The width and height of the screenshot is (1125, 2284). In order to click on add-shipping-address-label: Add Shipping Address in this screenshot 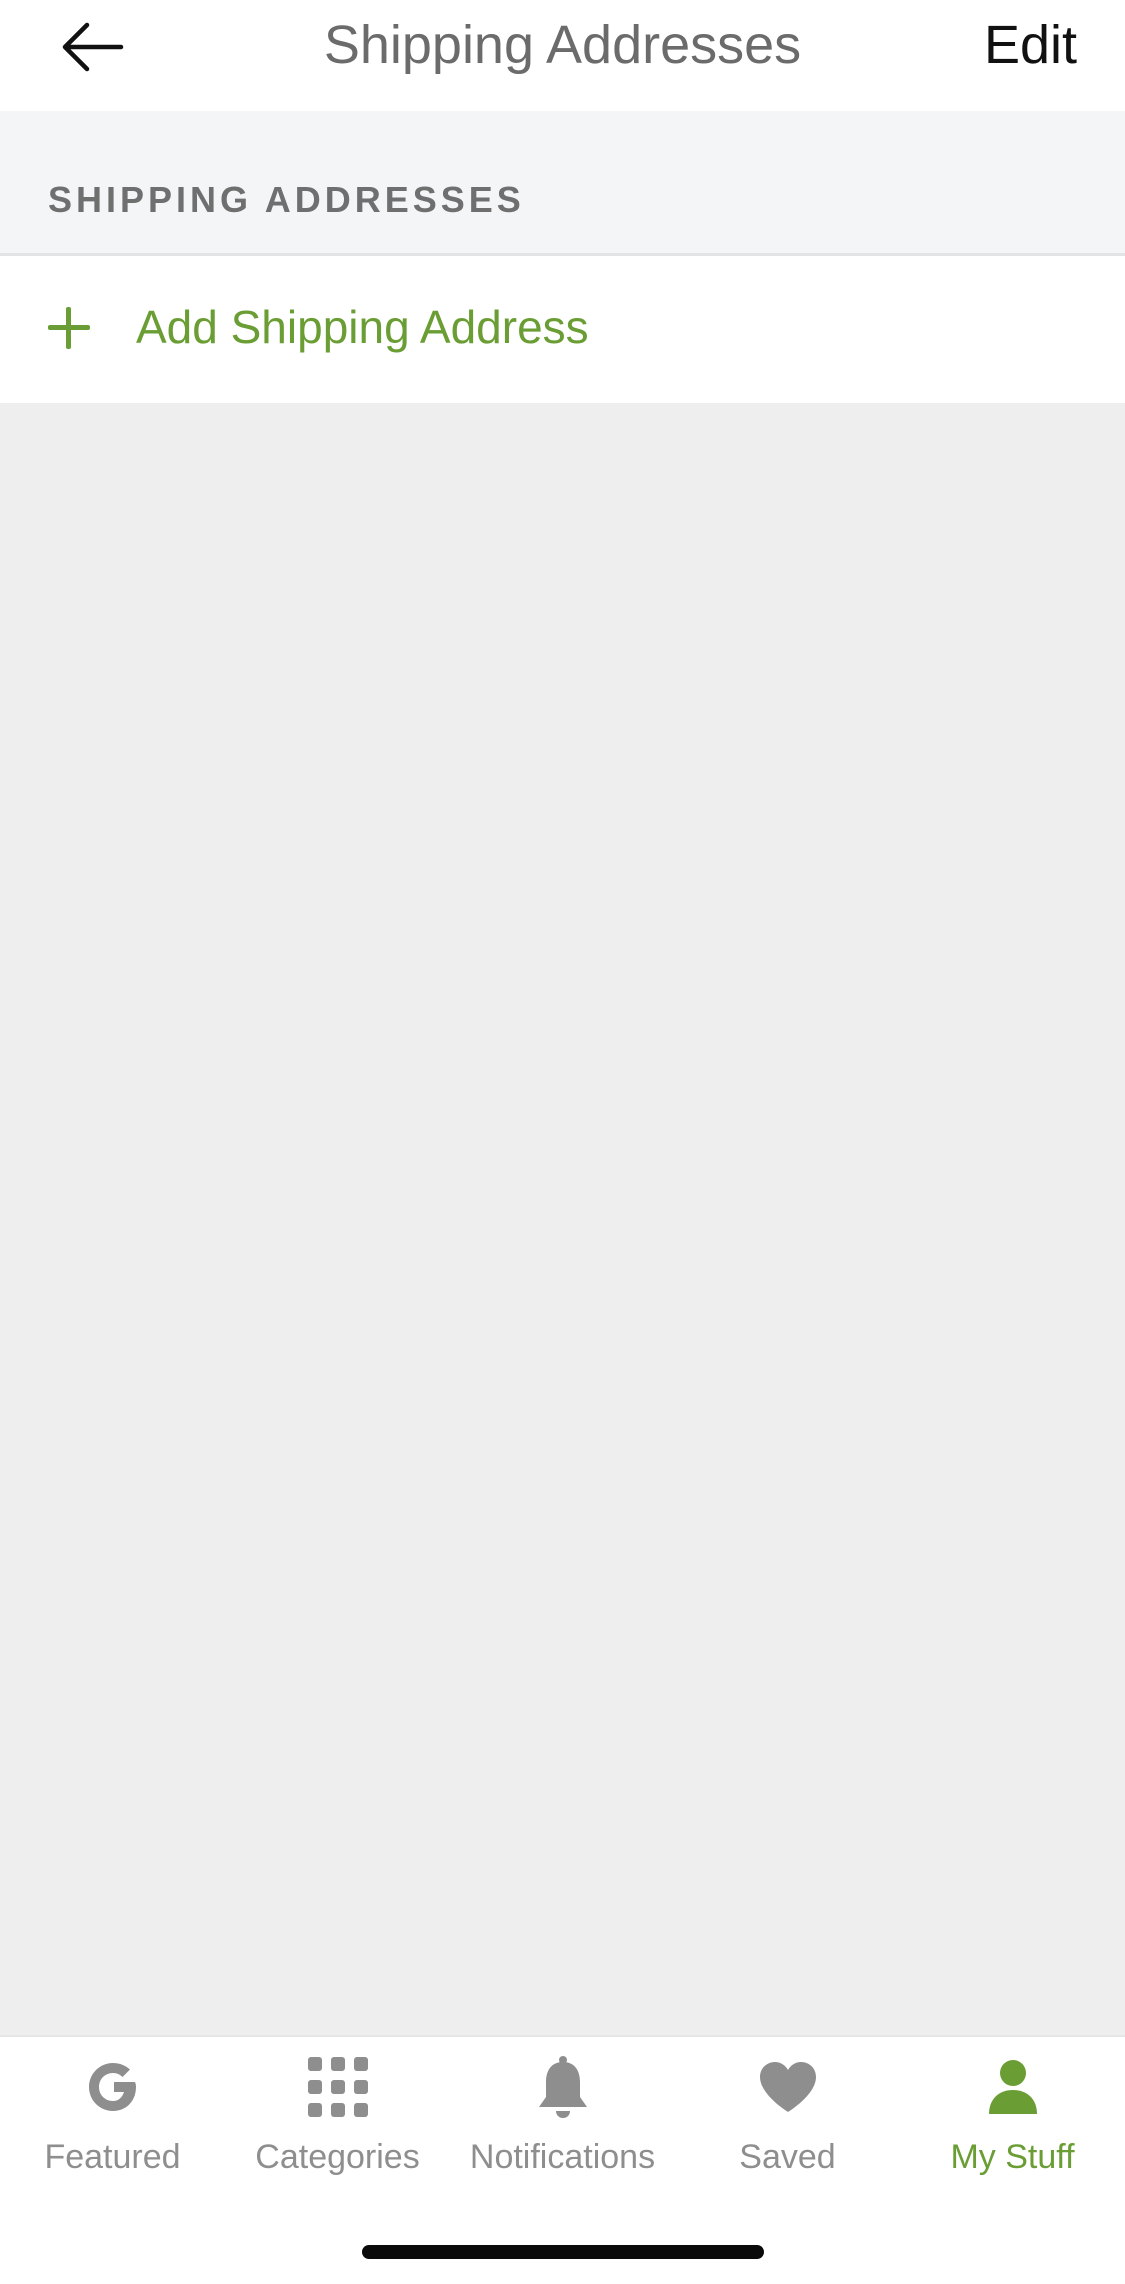, I will do `click(362, 327)`.